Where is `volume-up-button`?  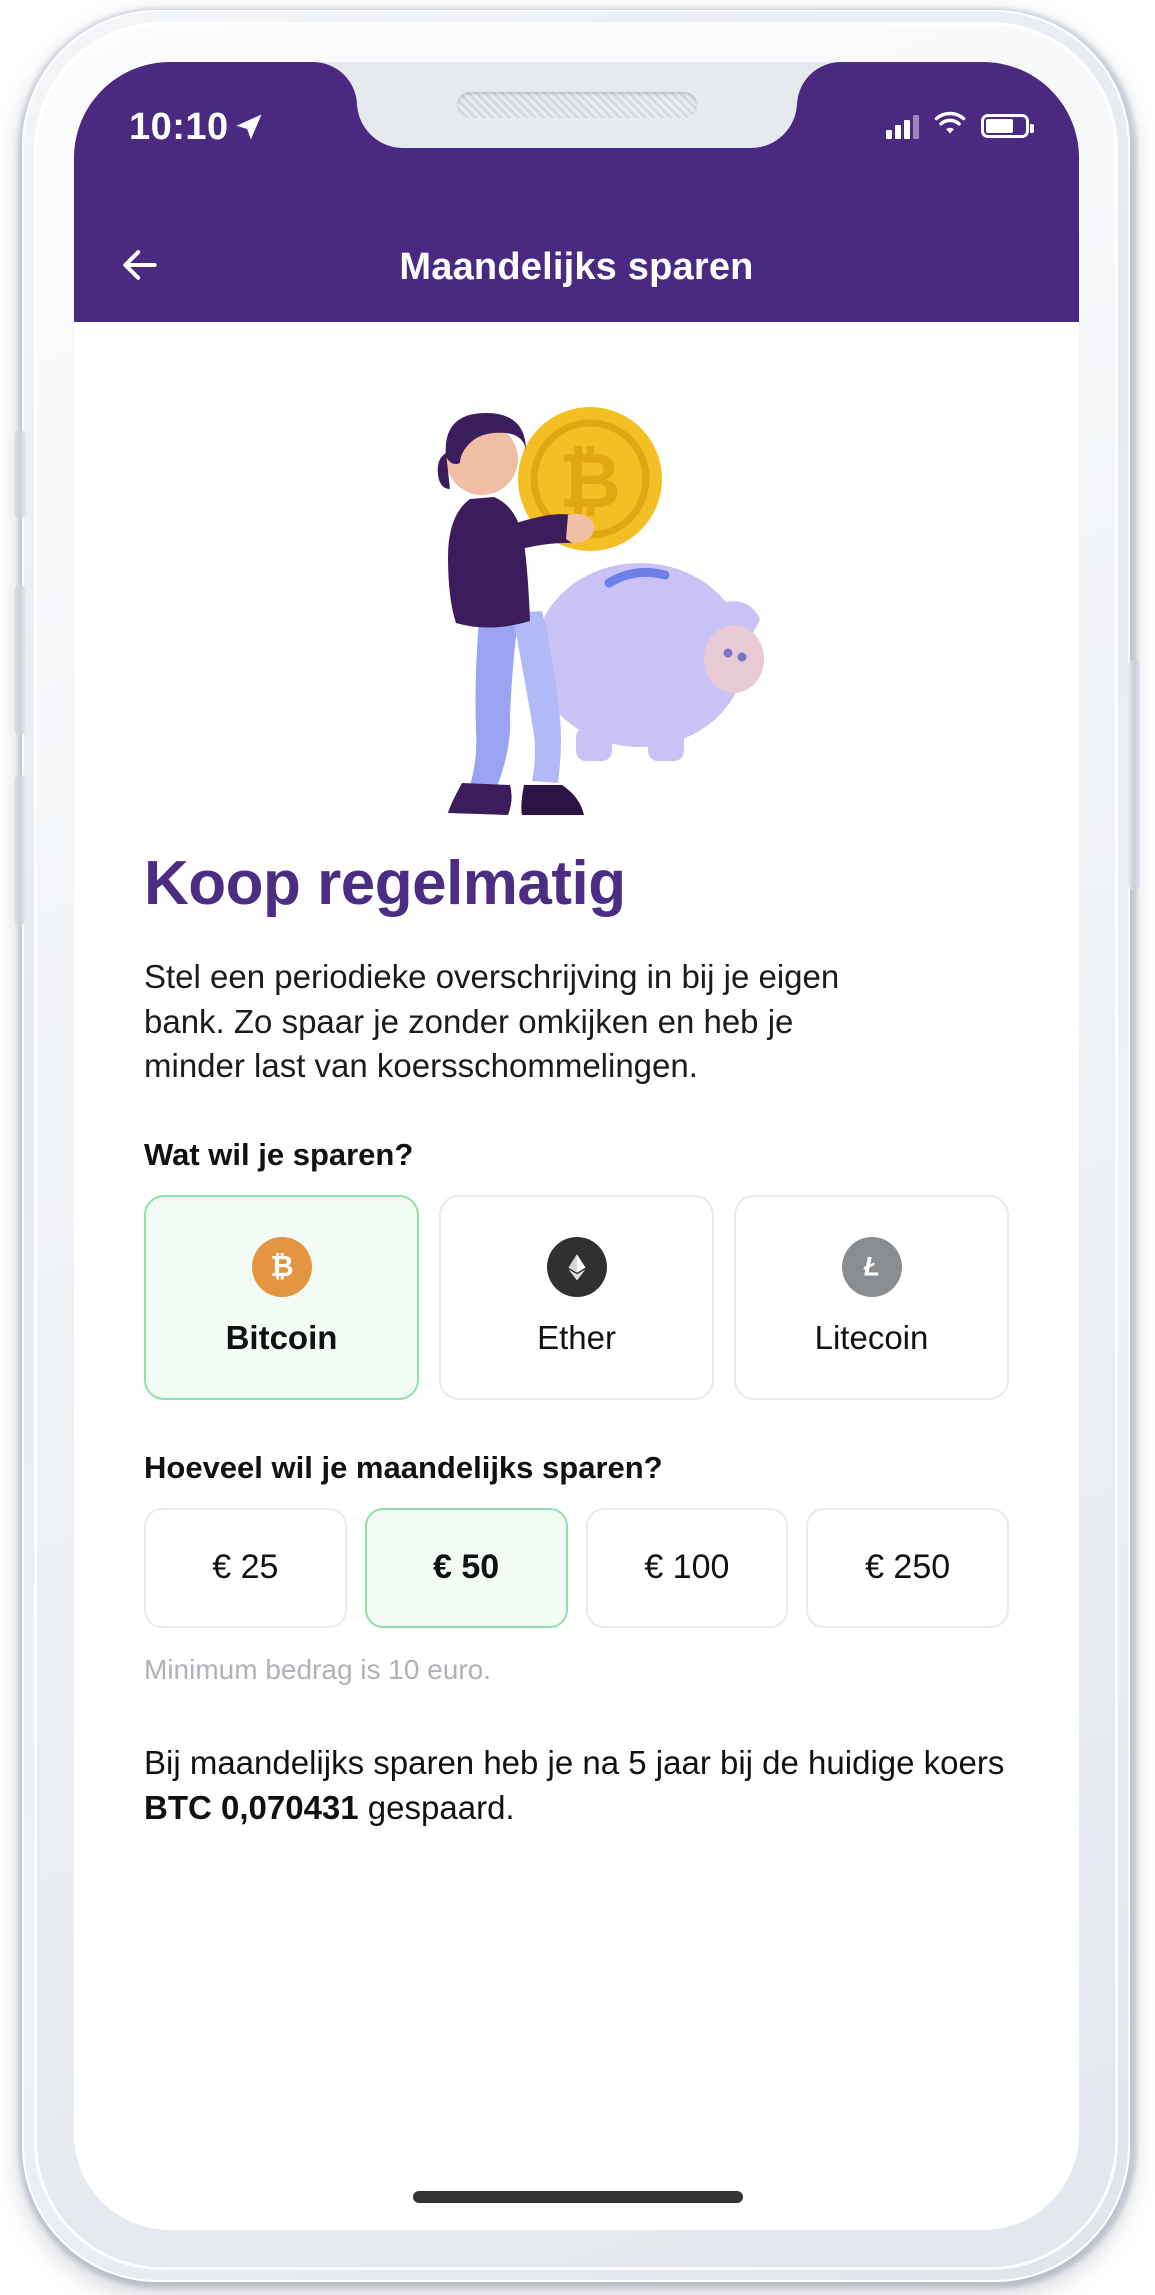
volume-up-button is located at coordinates (20, 660).